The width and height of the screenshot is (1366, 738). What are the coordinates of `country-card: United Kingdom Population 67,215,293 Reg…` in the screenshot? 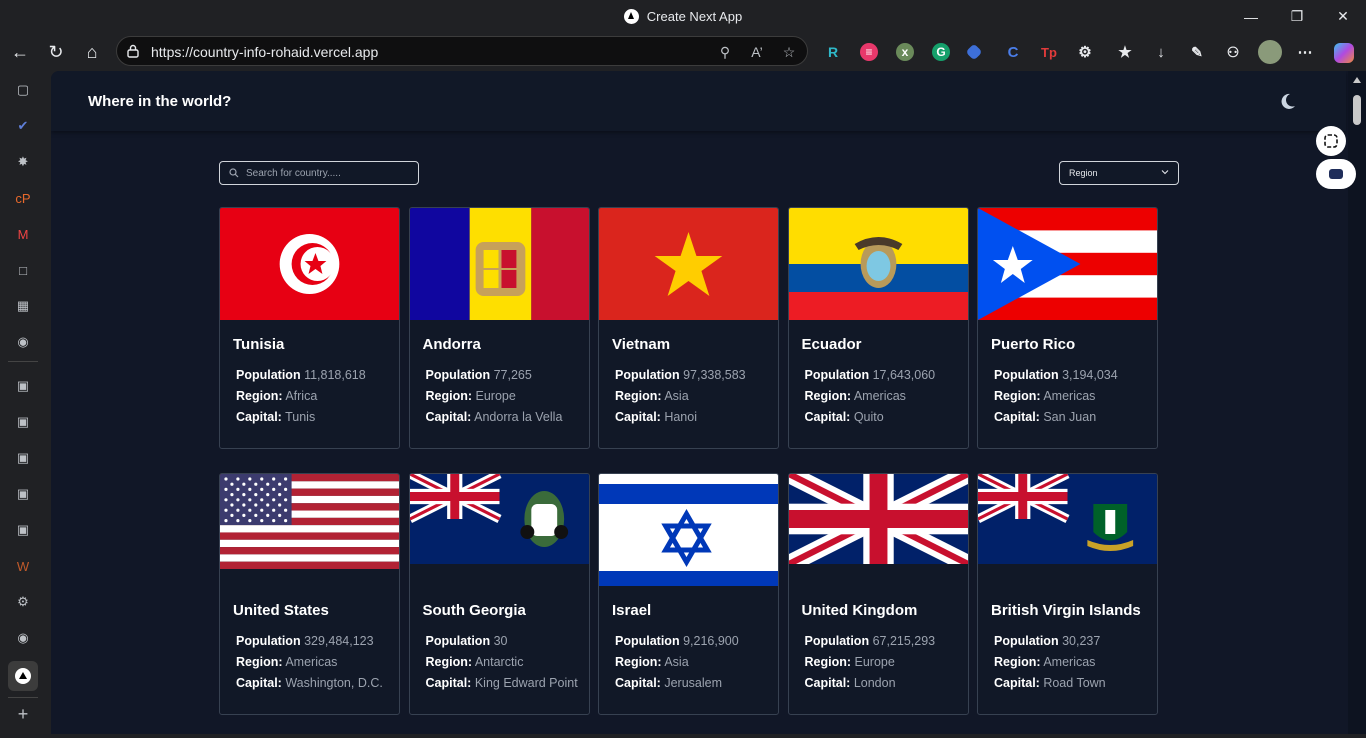 It's located at (878, 594).